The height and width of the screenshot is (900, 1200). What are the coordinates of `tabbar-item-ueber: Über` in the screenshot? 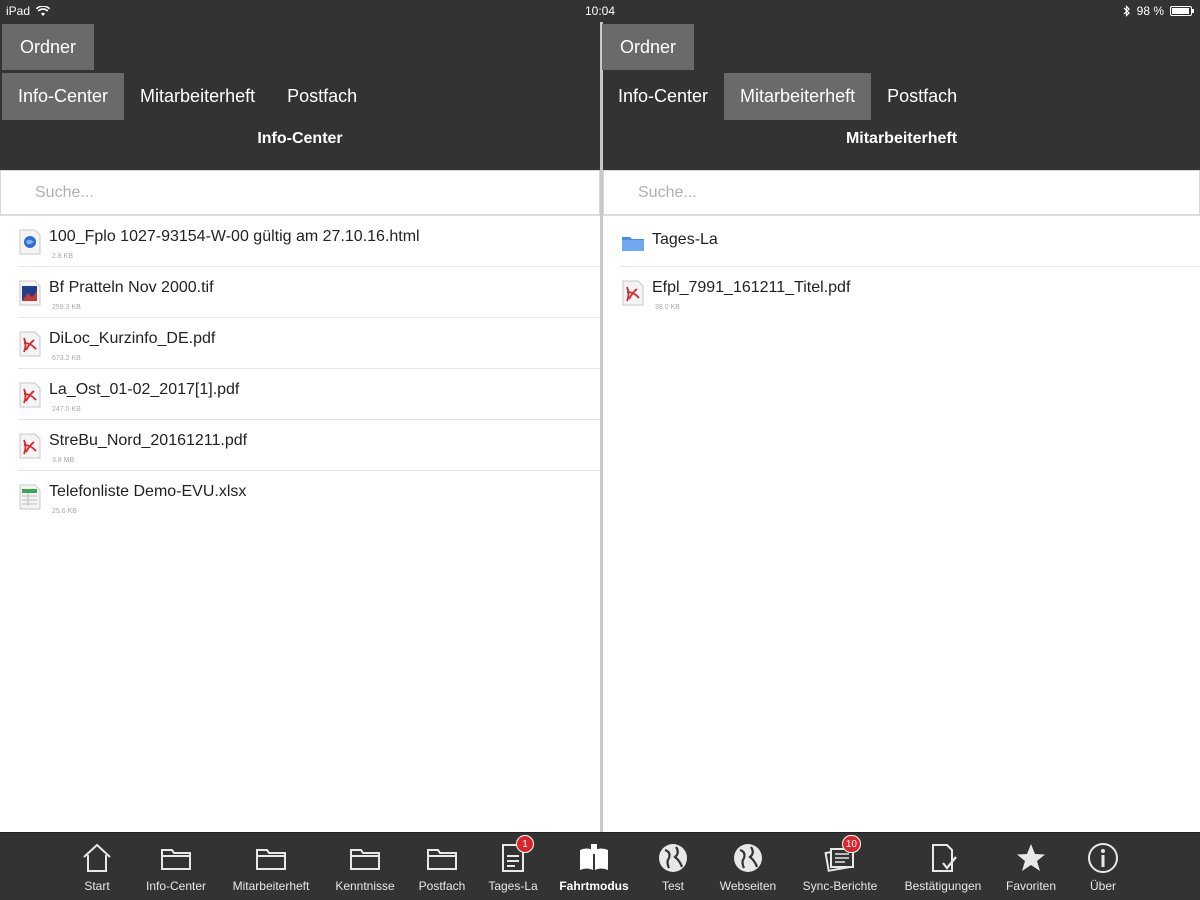 It's located at (1103, 867).